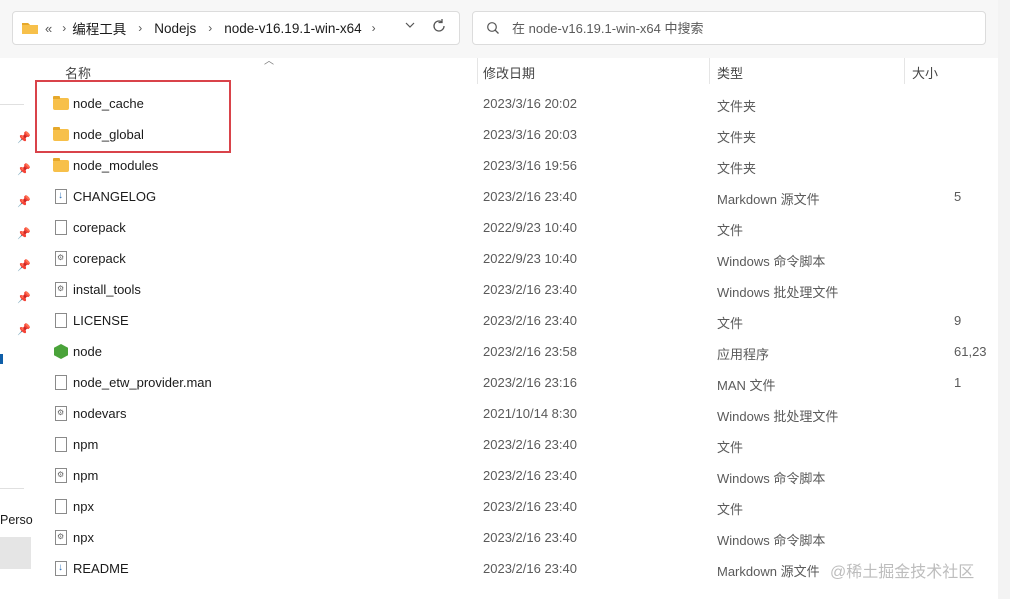 The width and height of the screenshot is (1010, 599). Describe the element at coordinates (530, 351) in the screenshot. I see `file-date: 2023/2/16 23:58` at that location.